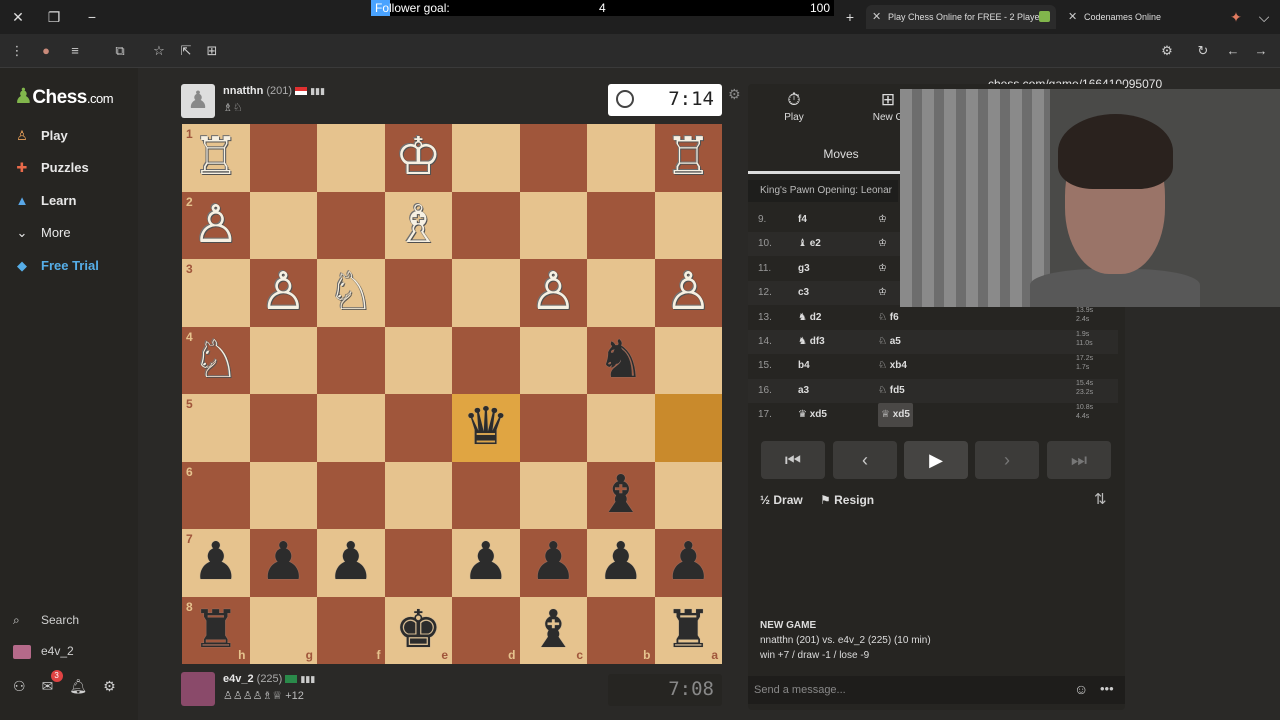 The width and height of the screenshot is (1280, 720). Describe the element at coordinates (46, 620) in the screenshot. I see `sidebar-search: ⌕ Search` at that location.